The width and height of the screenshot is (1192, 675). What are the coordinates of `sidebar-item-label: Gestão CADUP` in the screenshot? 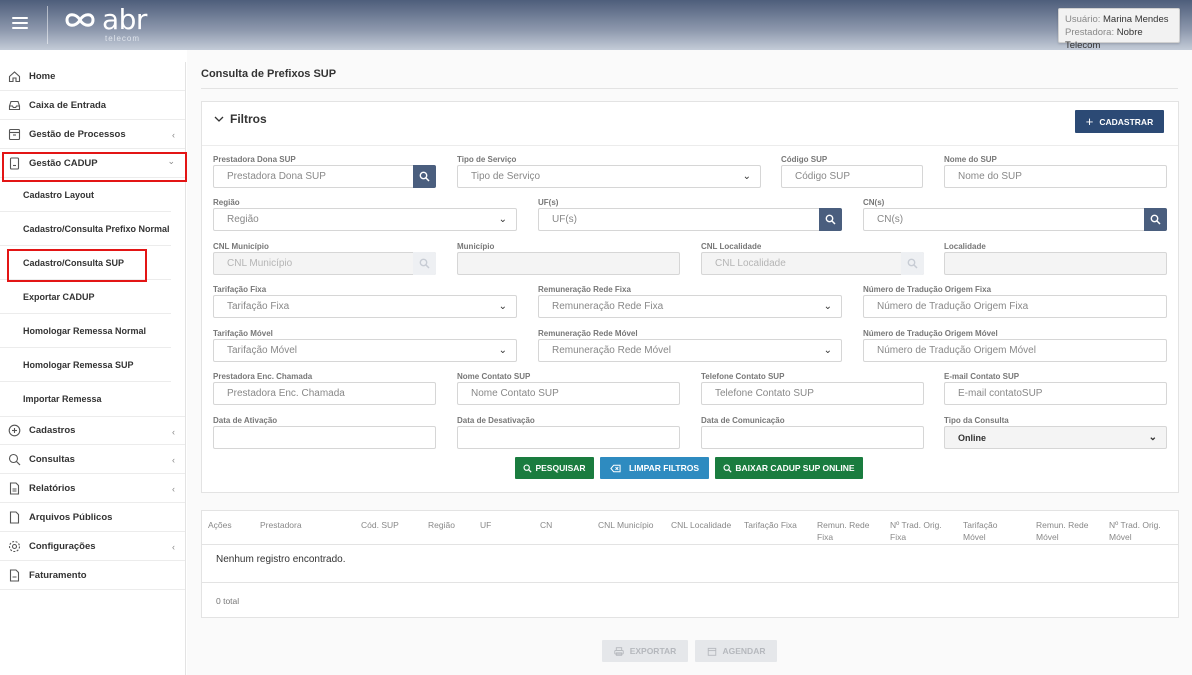 It's located at (63, 163).